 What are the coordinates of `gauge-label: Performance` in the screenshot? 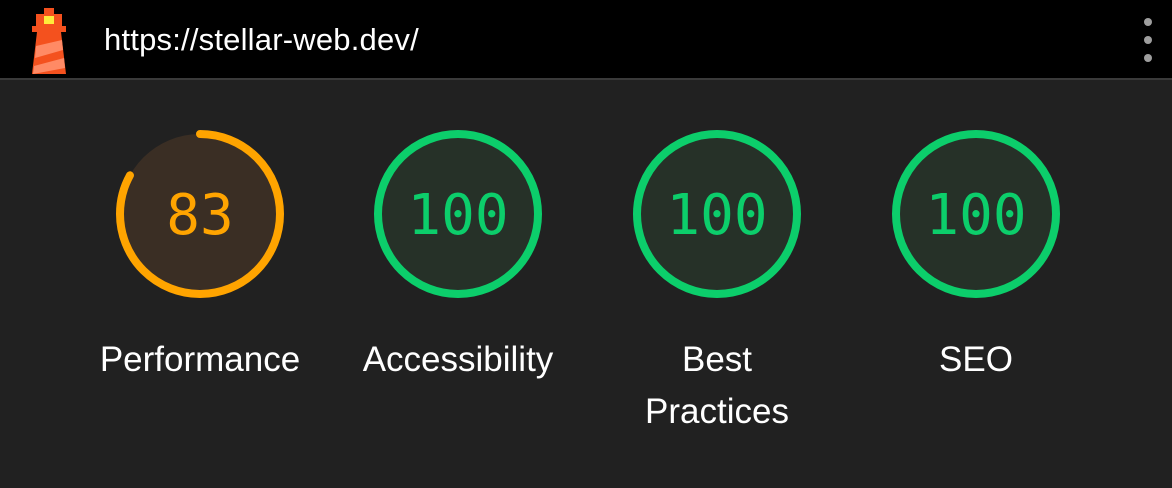 It's located at (200, 359).